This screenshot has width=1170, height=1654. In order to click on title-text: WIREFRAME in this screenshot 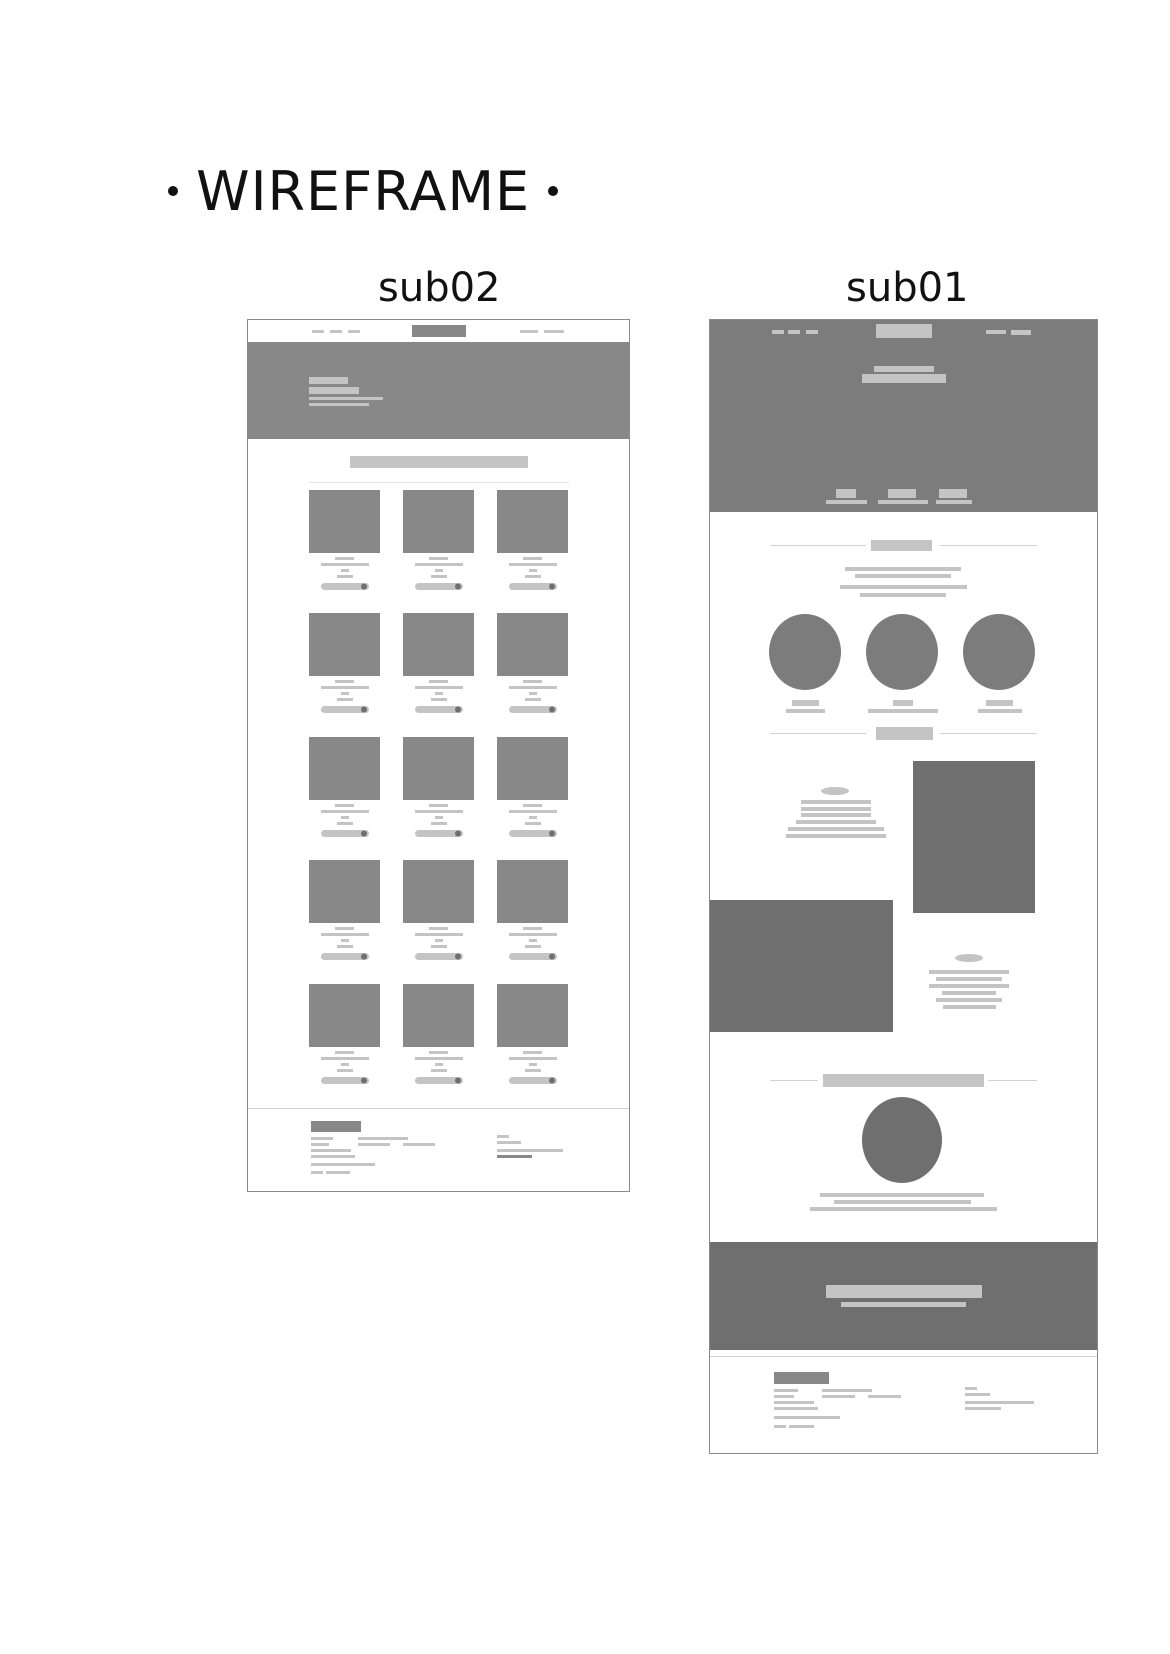, I will do `click(363, 191)`.